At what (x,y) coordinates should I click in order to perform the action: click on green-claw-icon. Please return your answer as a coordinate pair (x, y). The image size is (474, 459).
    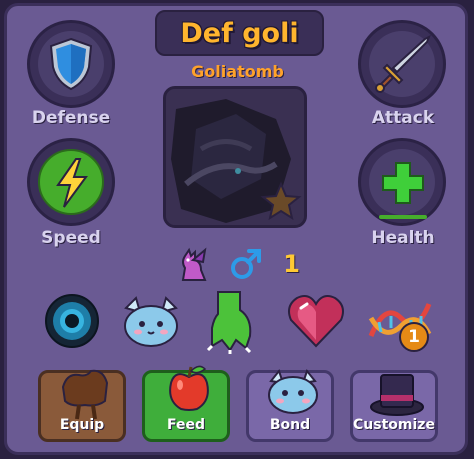
    Looking at the image, I should click on (229, 322).